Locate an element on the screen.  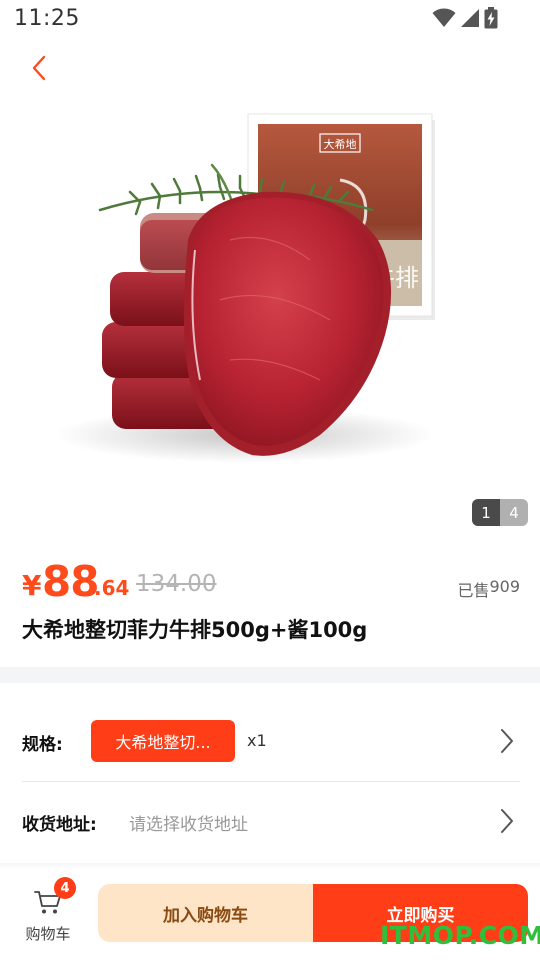
address-row: 收货地址: 请选择收货地址 is located at coordinates (271, 821).